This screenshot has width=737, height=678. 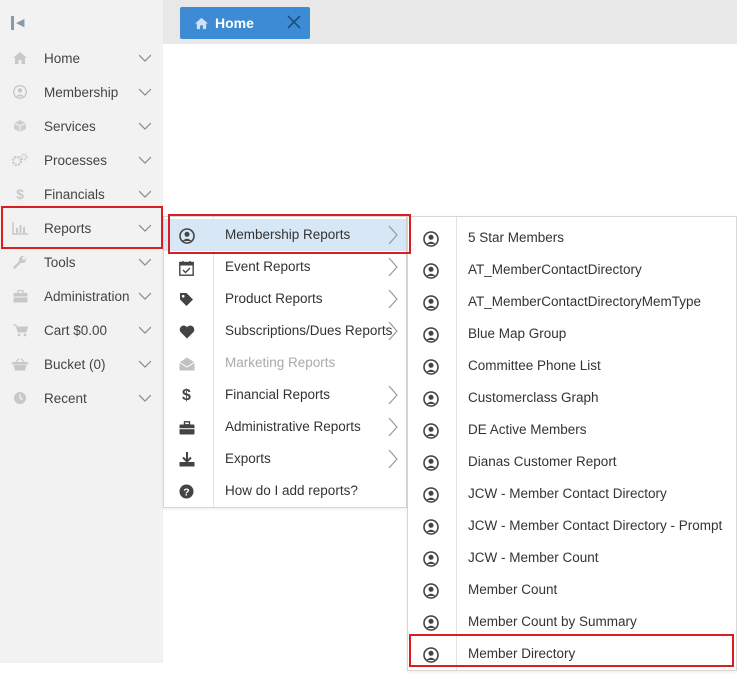 I want to click on report-item-label: Dianas Customer Report, so click(x=542, y=461).